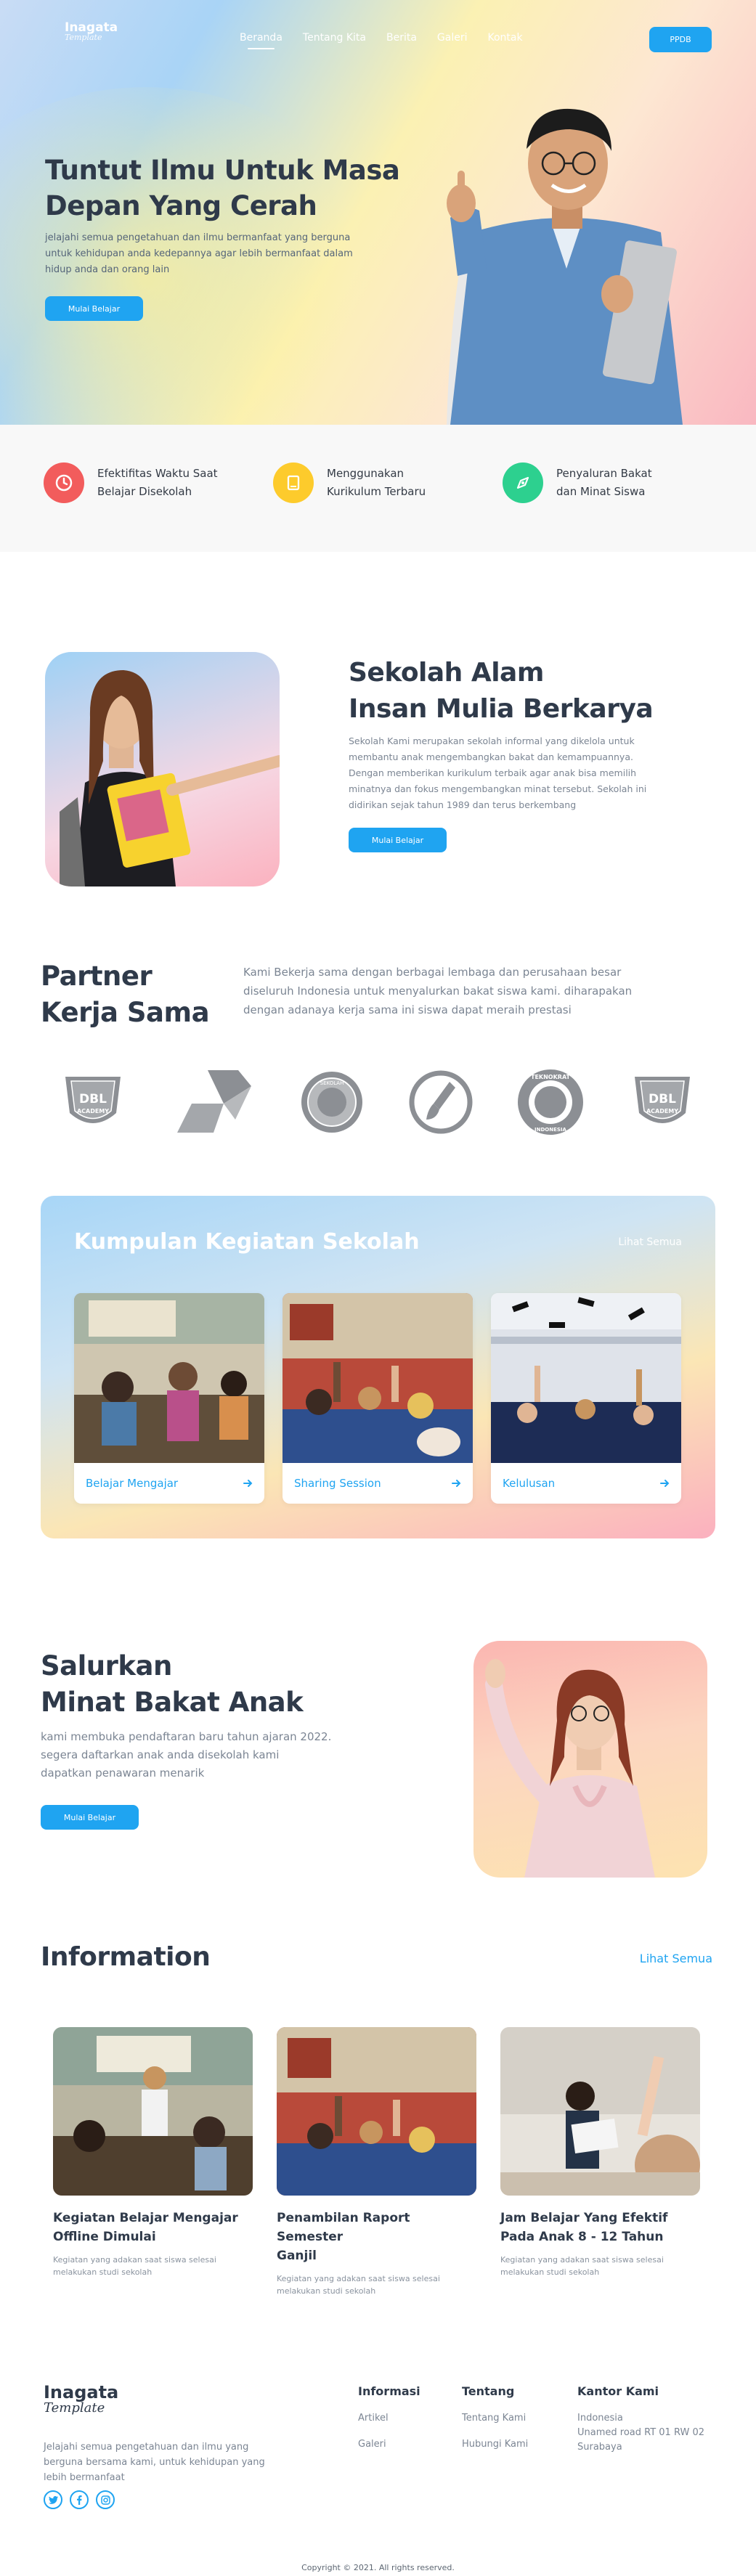  Describe the element at coordinates (153, 2111) in the screenshot. I see `info-photo-classroom` at that location.